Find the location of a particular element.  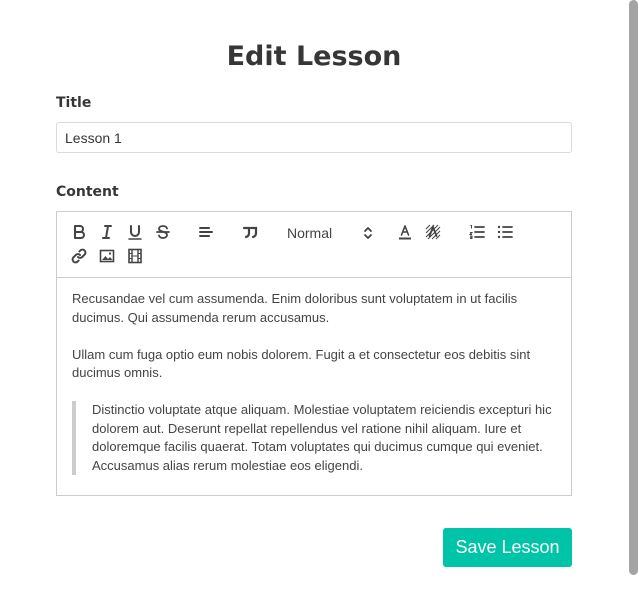

video-icon is located at coordinates (135, 256).